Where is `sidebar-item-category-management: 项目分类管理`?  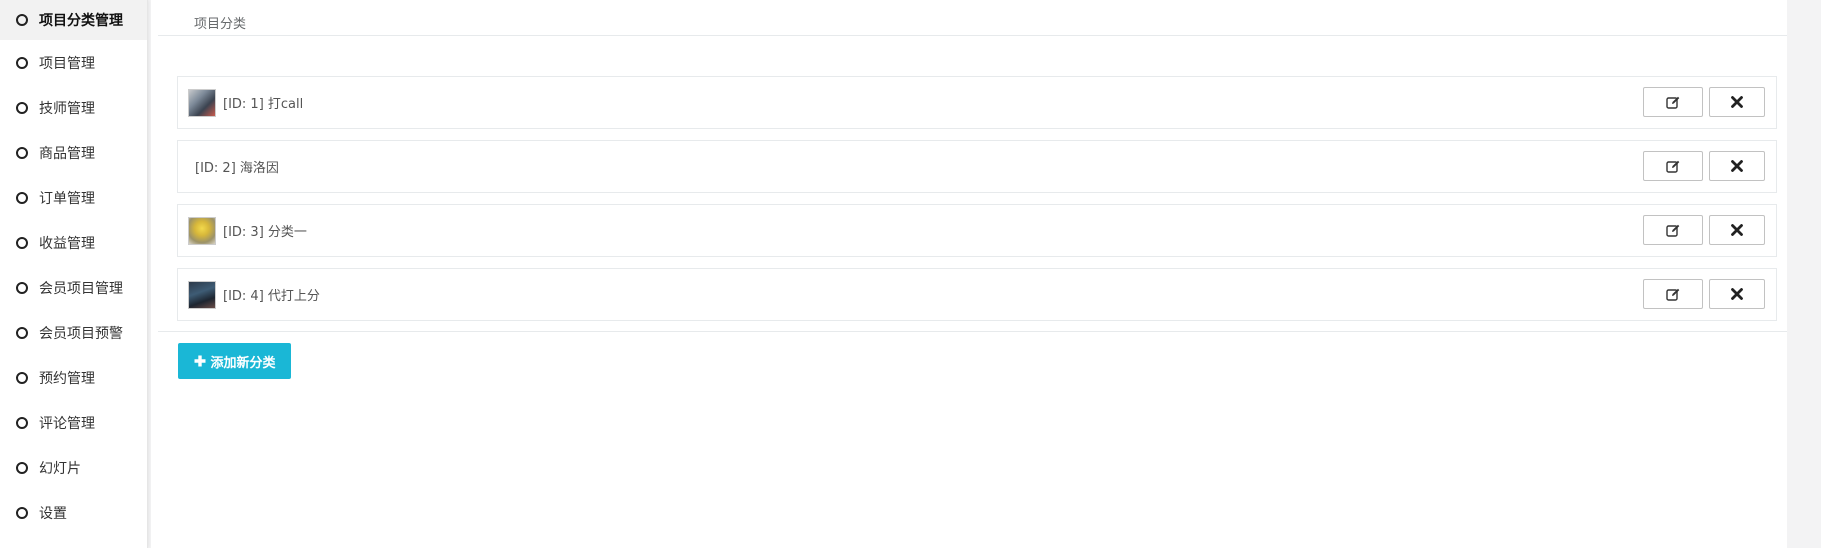 sidebar-item-category-management: 项目分类管理 is located at coordinates (73, 20).